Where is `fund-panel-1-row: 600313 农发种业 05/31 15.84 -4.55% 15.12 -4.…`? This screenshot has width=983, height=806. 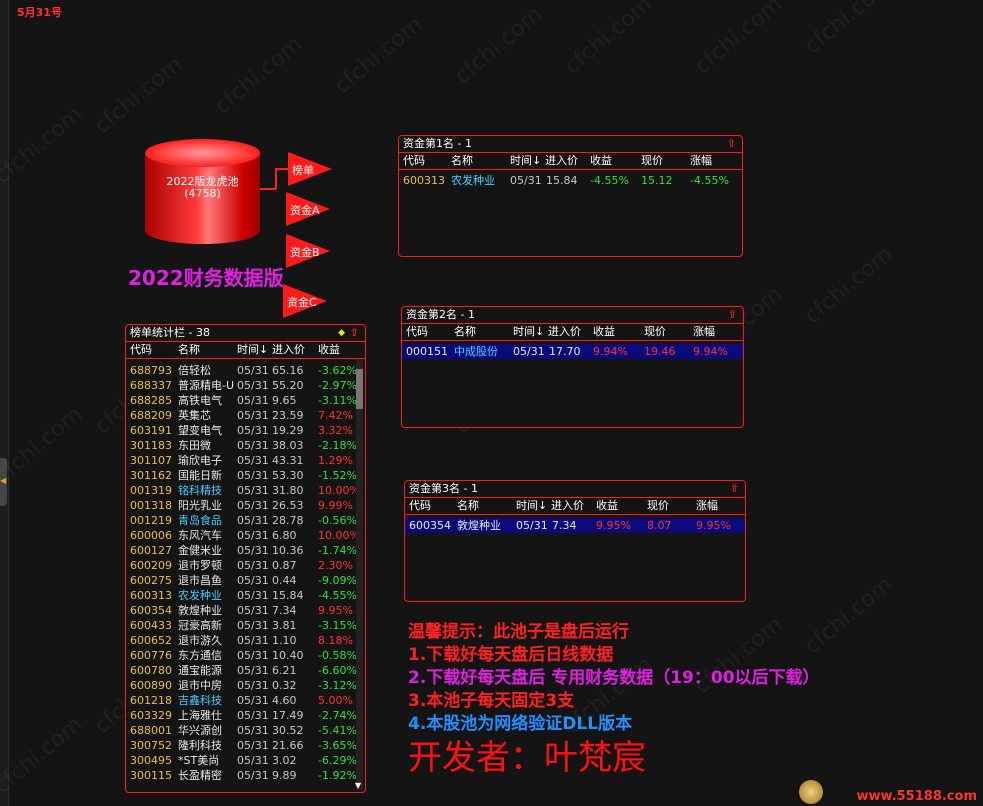 fund-panel-1-row: 600313 农发种业 05/31 15.84 -4.55% 15.12 -4.… is located at coordinates (570, 180).